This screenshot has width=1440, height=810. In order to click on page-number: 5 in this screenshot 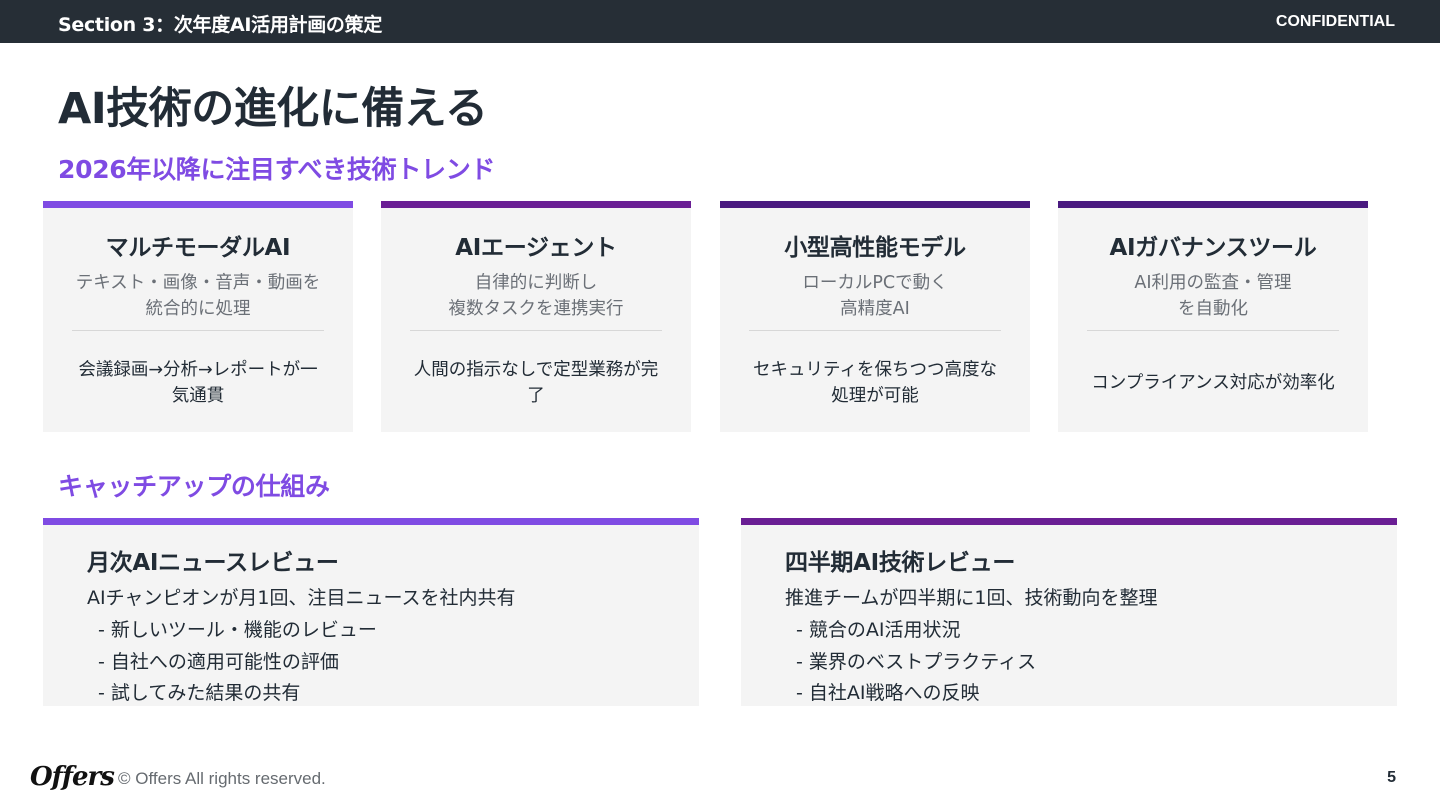, I will do `click(1391, 777)`.